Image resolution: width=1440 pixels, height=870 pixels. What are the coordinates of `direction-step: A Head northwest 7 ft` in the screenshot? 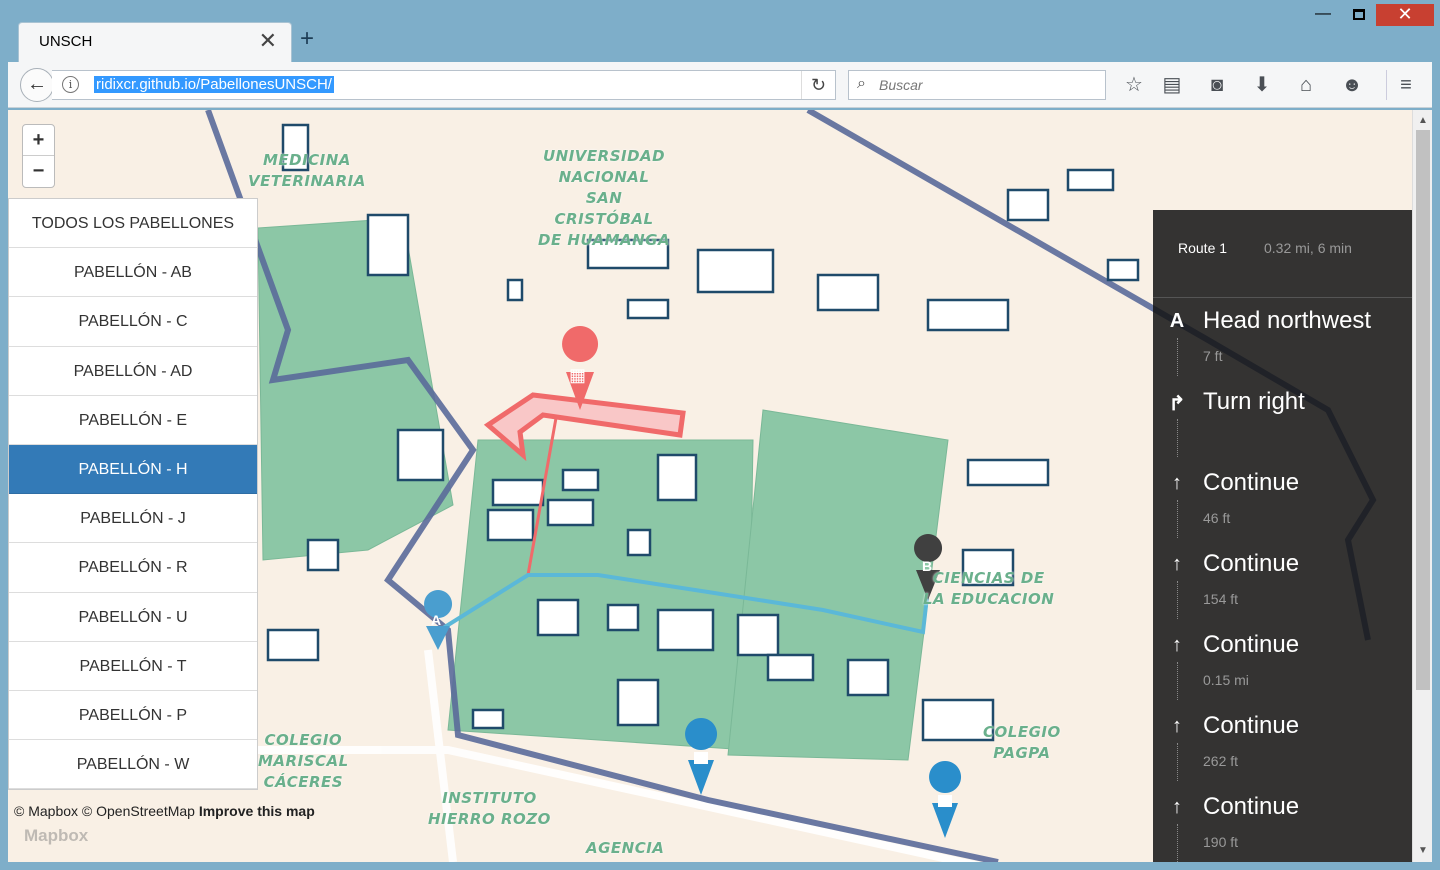 It's located at (1282, 338).